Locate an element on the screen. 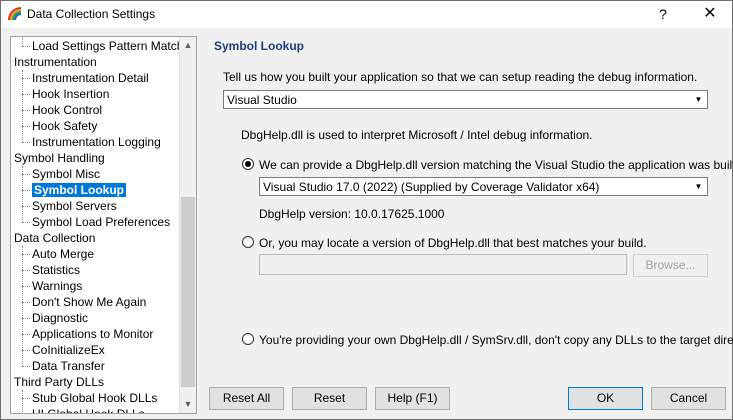 The image size is (733, 420). tree-item: Symbol Load Preferences is located at coordinates (101, 222).